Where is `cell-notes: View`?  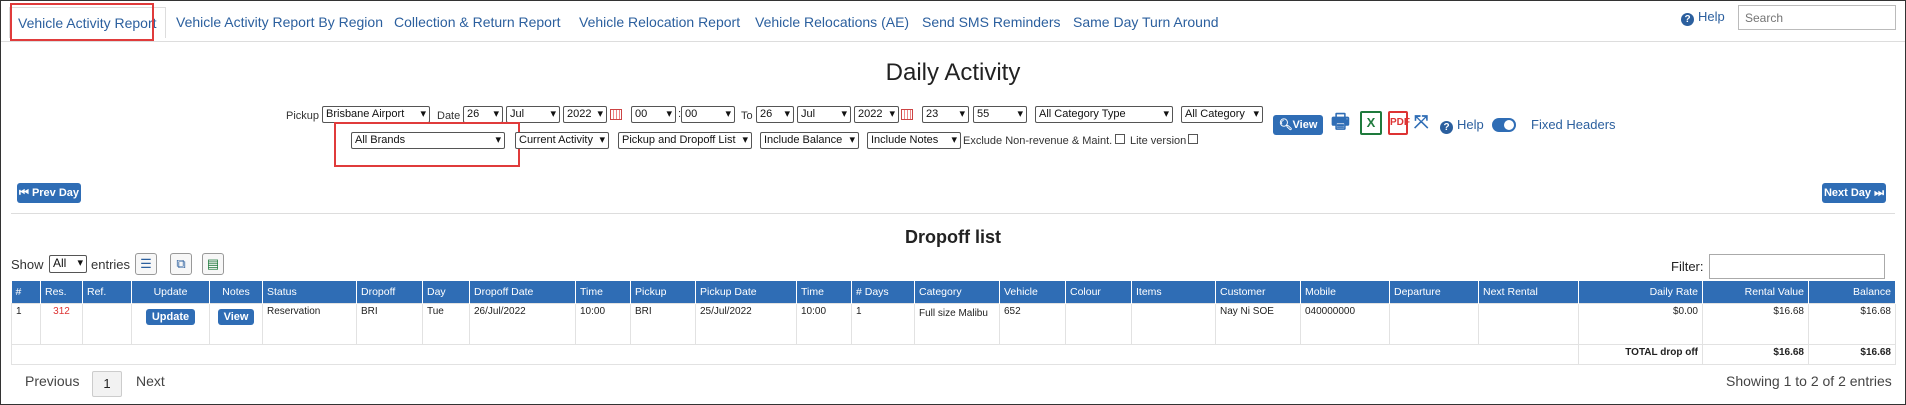 cell-notes: View is located at coordinates (236, 324).